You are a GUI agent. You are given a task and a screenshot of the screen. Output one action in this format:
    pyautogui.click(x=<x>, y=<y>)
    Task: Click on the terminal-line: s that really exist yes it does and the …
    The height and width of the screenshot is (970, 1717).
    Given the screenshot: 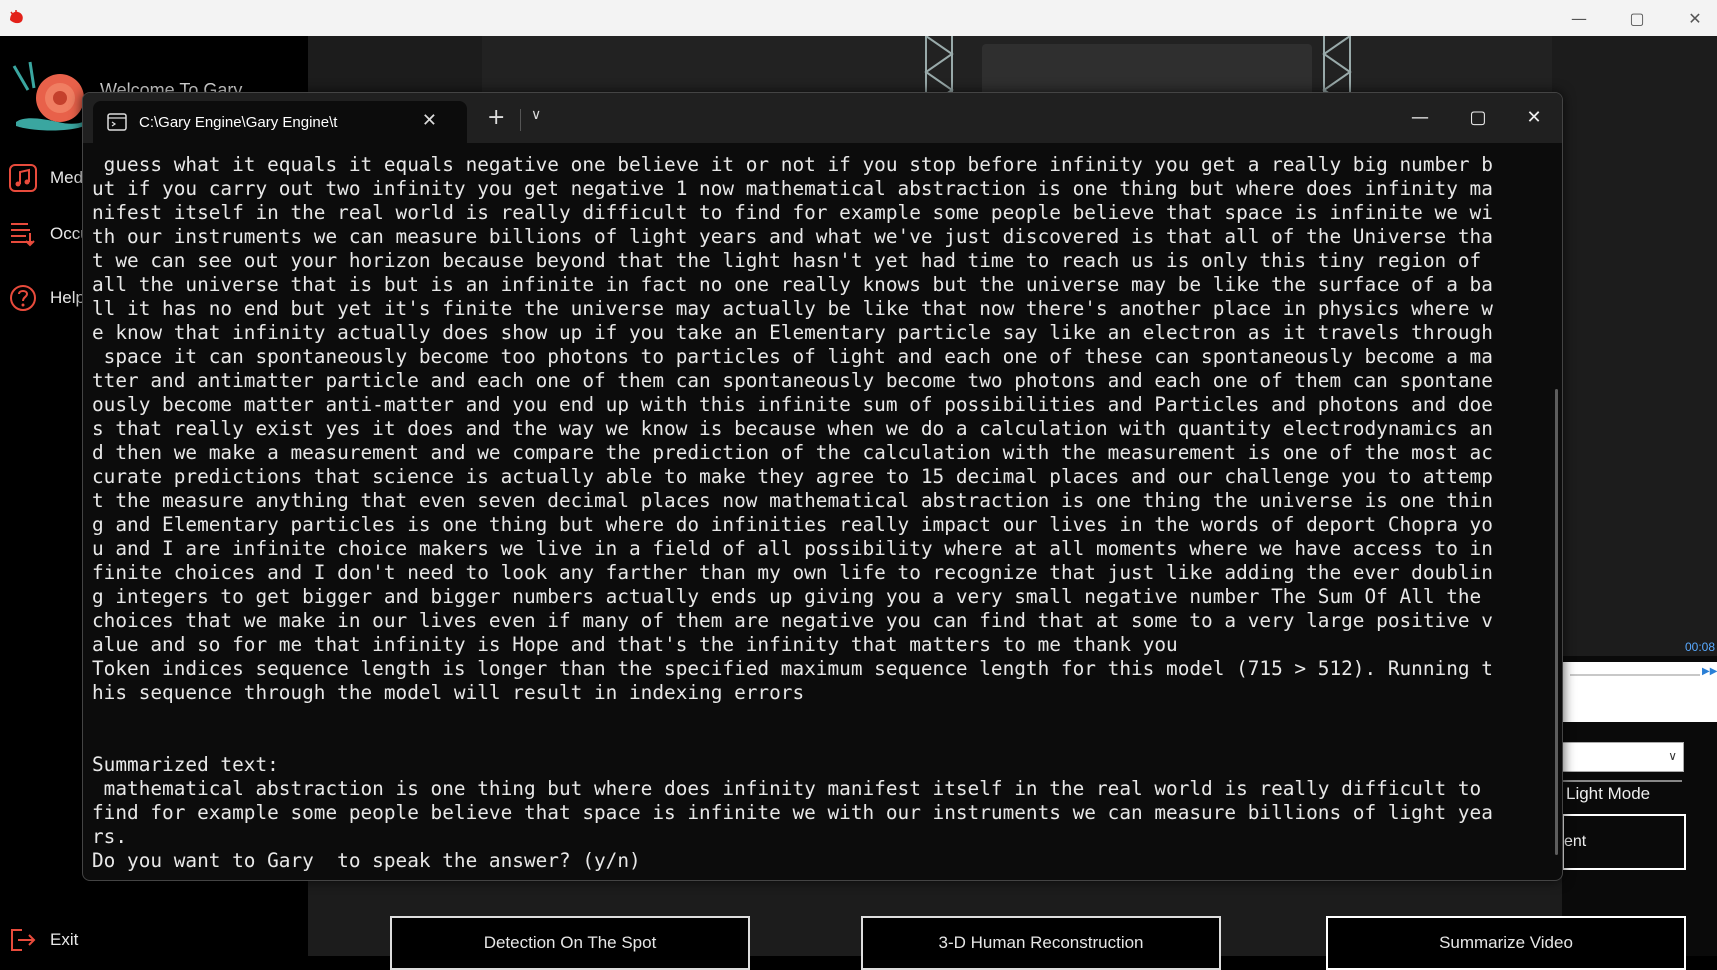 What is the action you would take?
    pyautogui.click(x=817, y=429)
    